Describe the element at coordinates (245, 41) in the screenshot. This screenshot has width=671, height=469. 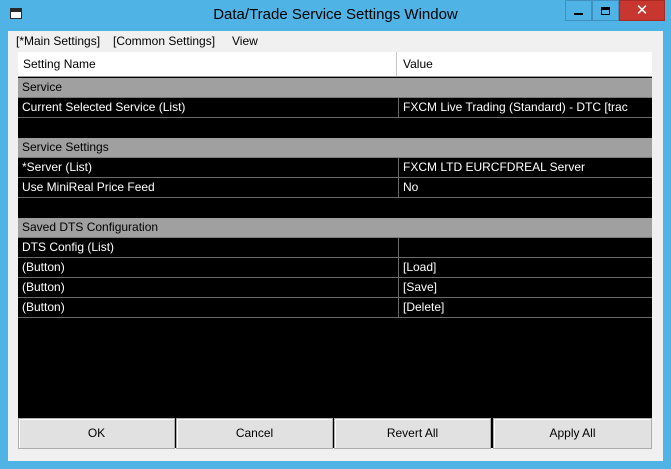
I see `menu-view: View` at that location.